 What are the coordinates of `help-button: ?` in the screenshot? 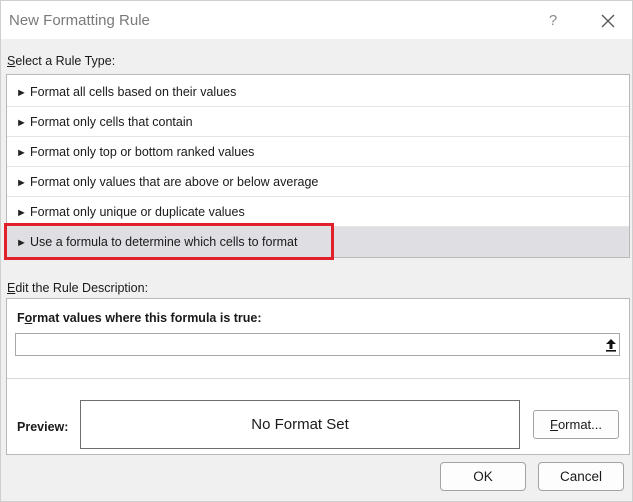 It's located at (553, 21).